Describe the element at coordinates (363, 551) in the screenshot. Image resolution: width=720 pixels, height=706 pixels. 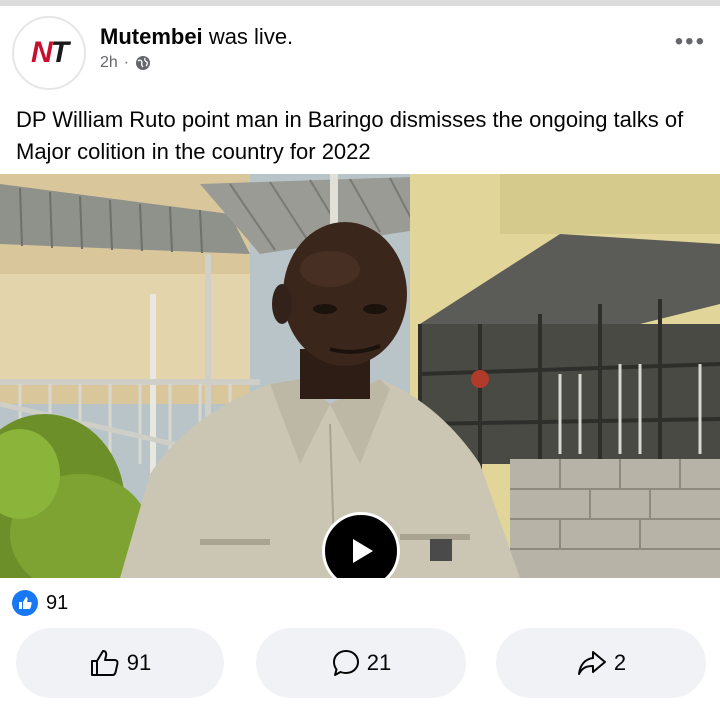
I see `play-icon` at that location.